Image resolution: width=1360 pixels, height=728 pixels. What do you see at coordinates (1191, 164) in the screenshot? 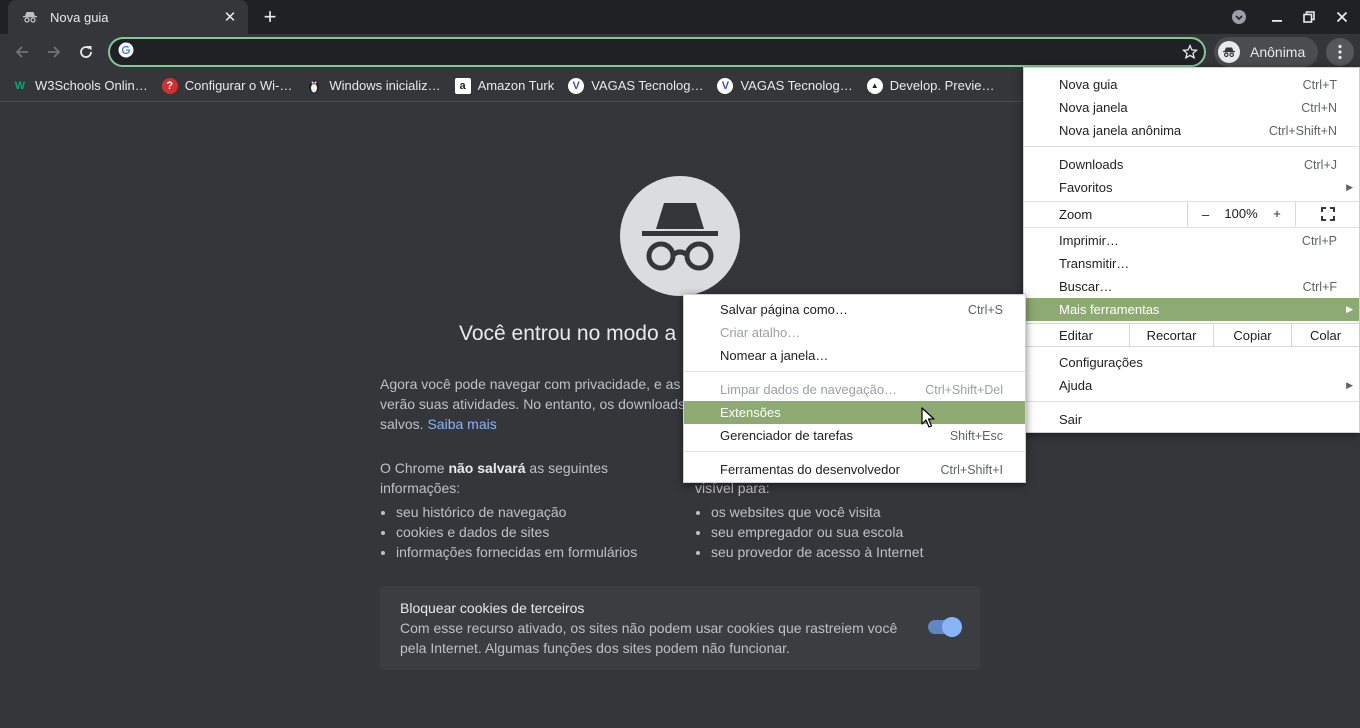
I see `menu-downloads: Downloads Ctrl+J` at bounding box center [1191, 164].